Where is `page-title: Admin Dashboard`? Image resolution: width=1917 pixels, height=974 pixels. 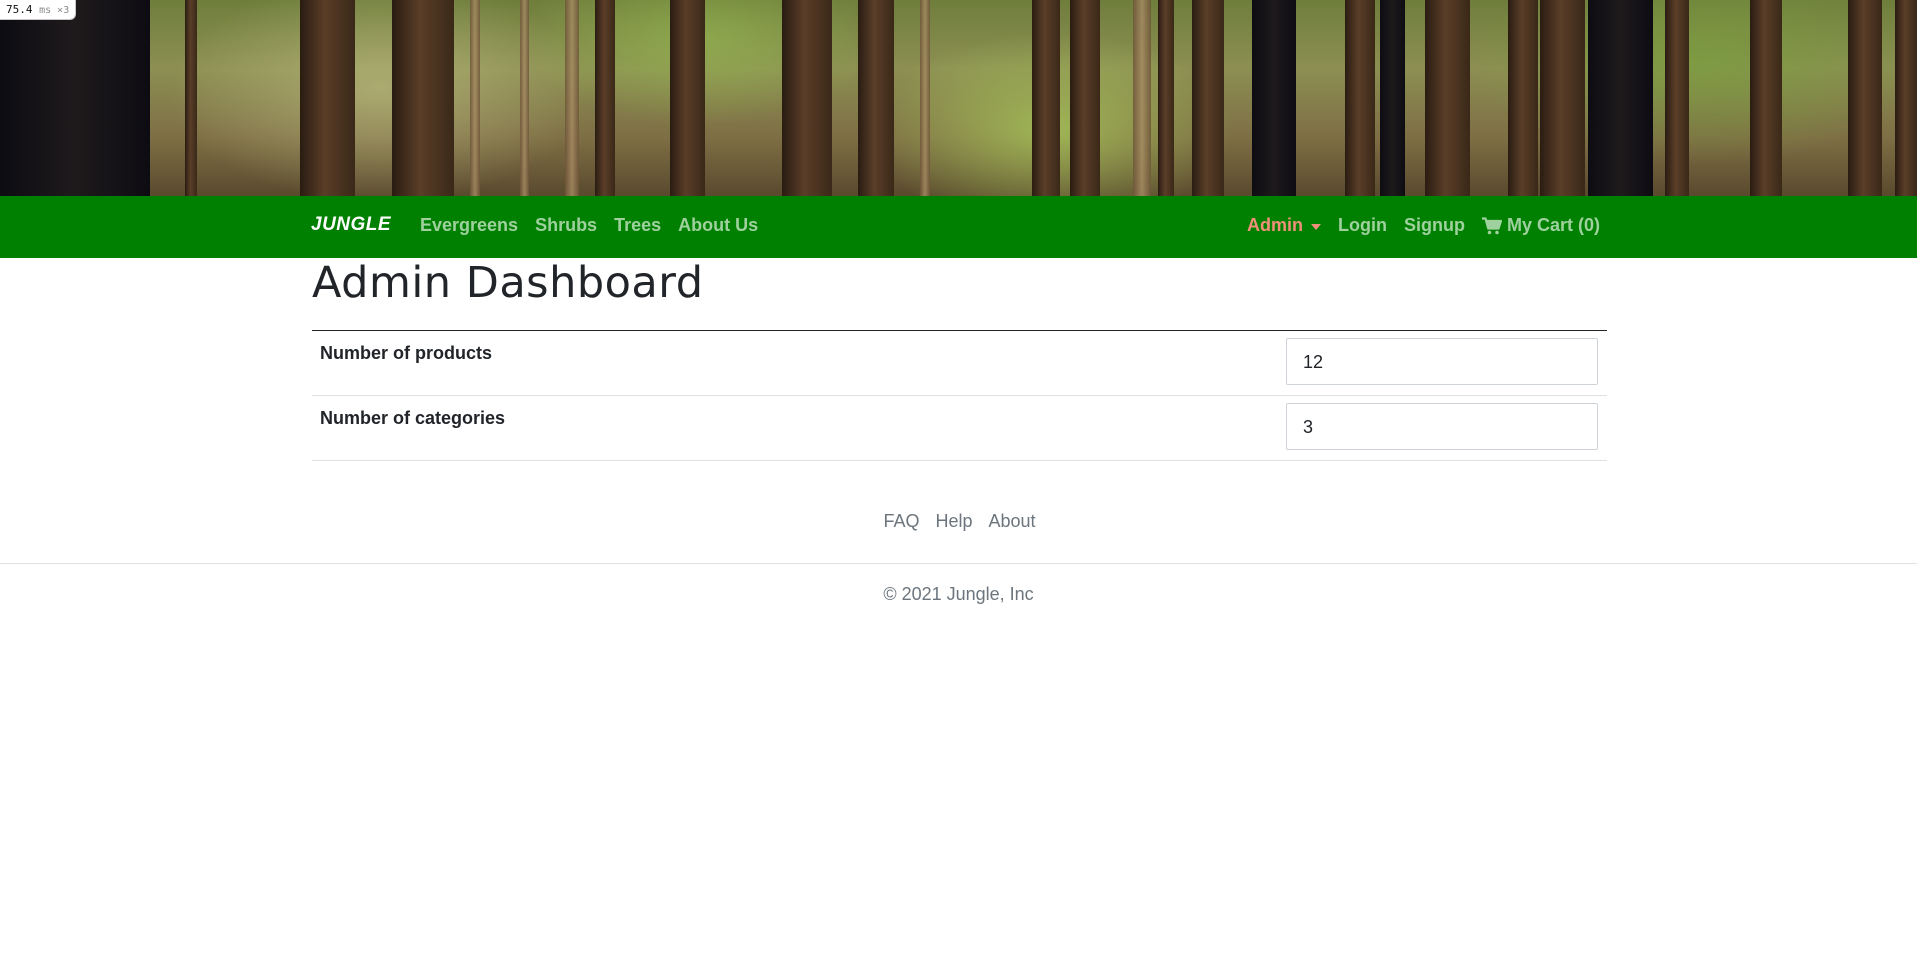 page-title: Admin Dashboard is located at coordinates (508, 283).